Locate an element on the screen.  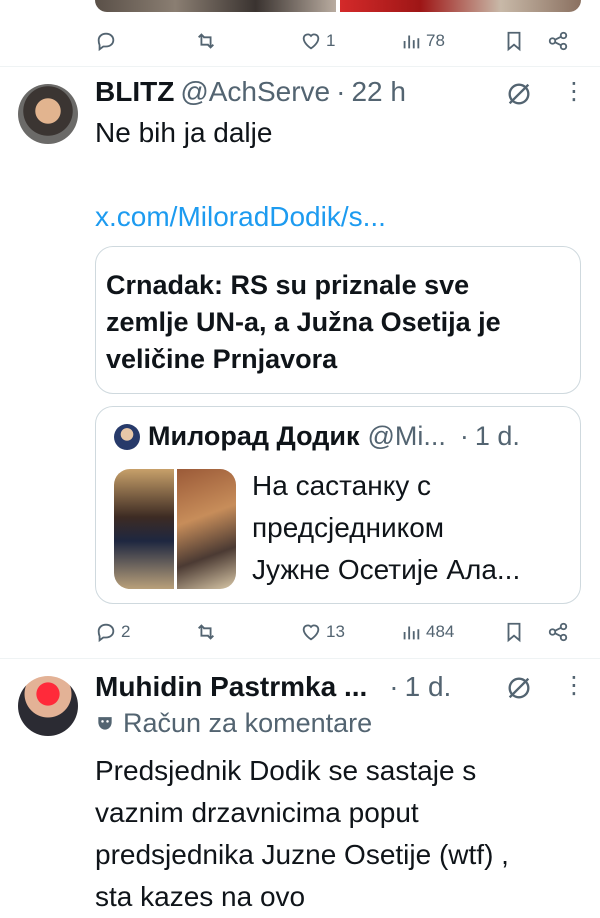
tweet-text: Ne bih ja dalje is located at coordinates (184, 132).